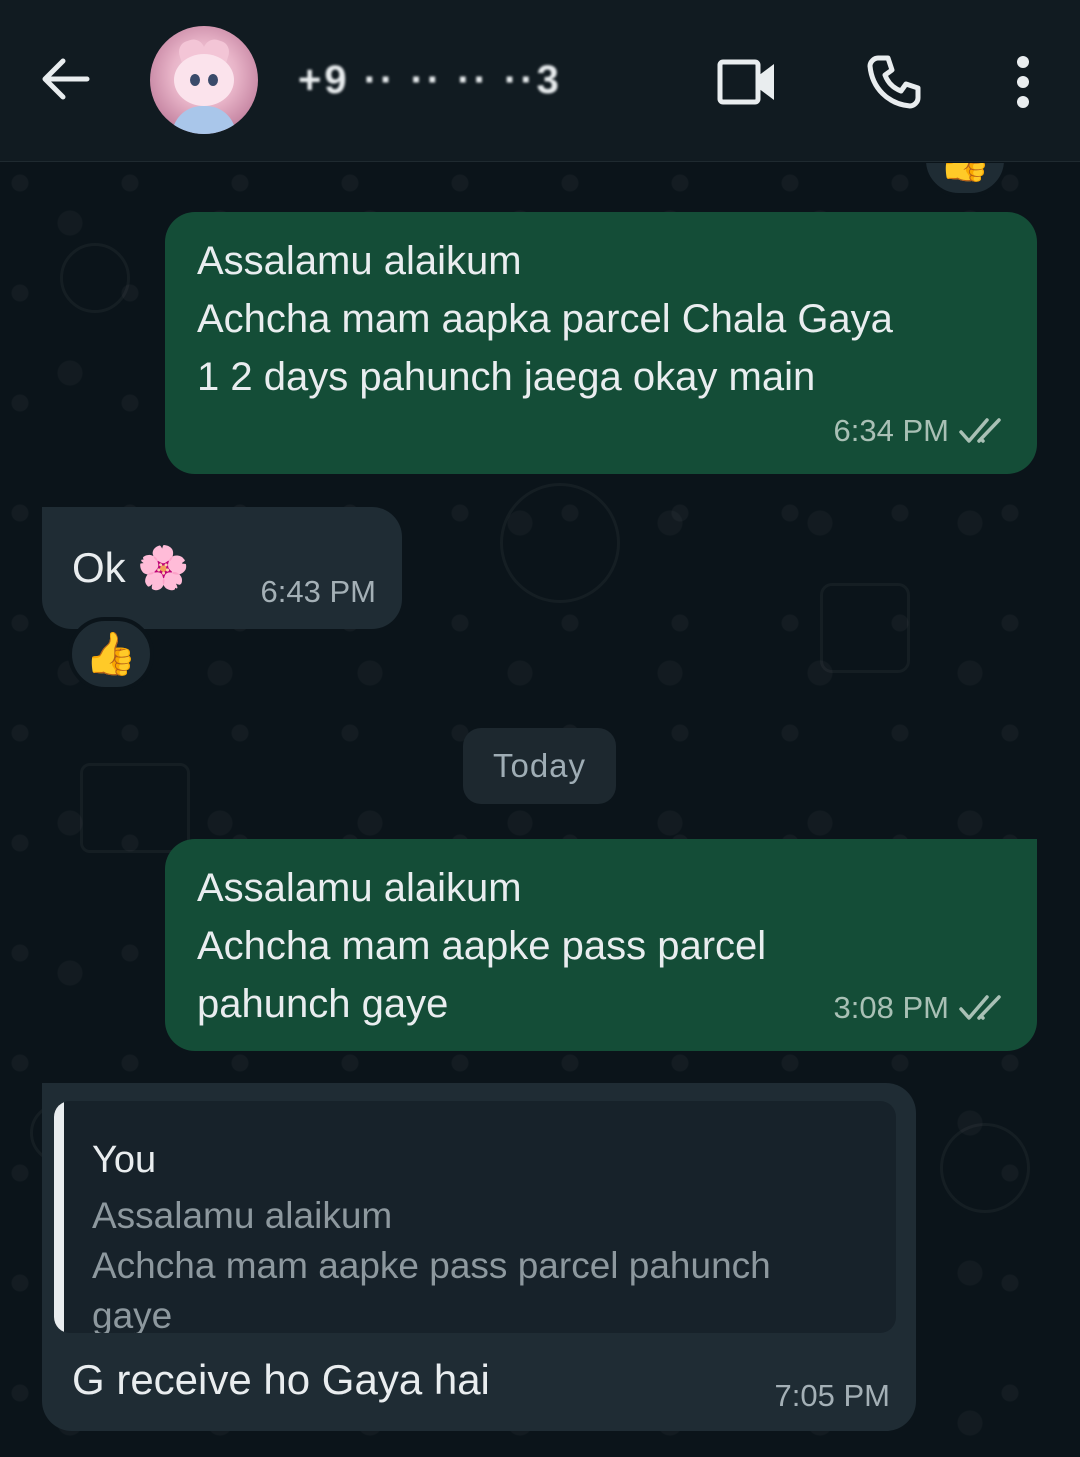 Image resolution: width=1080 pixels, height=1457 pixels. What do you see at coordinates (222, 568) in the screenshot?
I see `message-bubble-incoming: Ok 🌸 6:43 PM` at bounding box center [222, 568].